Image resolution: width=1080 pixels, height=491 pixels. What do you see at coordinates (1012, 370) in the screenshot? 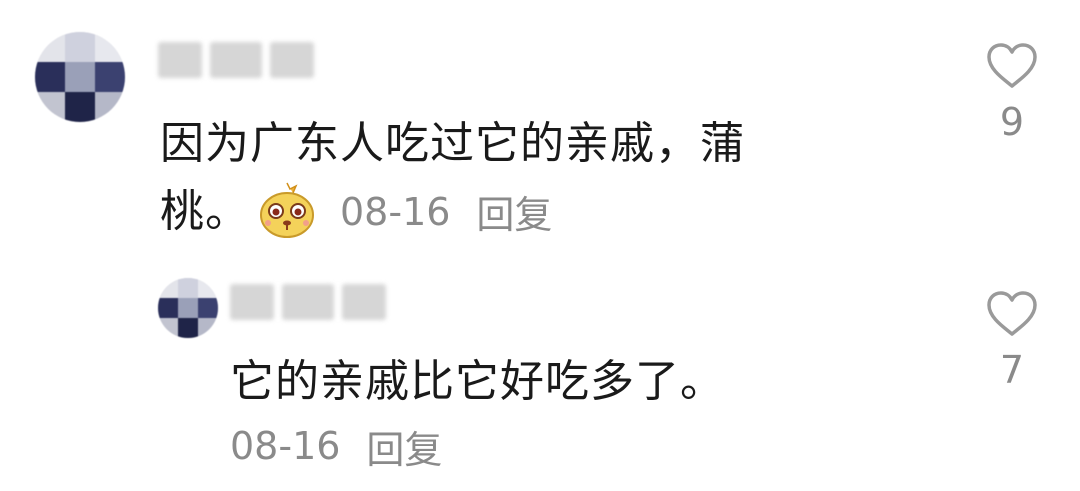
I see `like-count: 7` at bounding box center [1012, 370].